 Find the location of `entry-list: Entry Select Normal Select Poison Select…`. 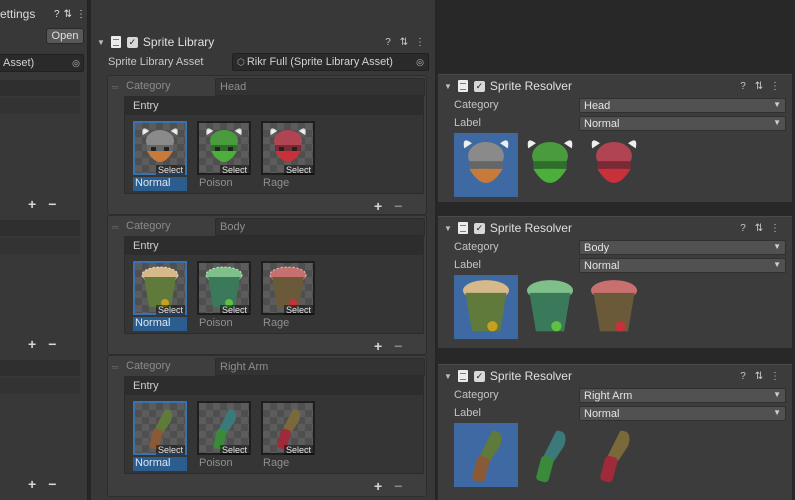

entry-list: Entry Select Normal Select Poison Select… is located at coordinates (274, 145).